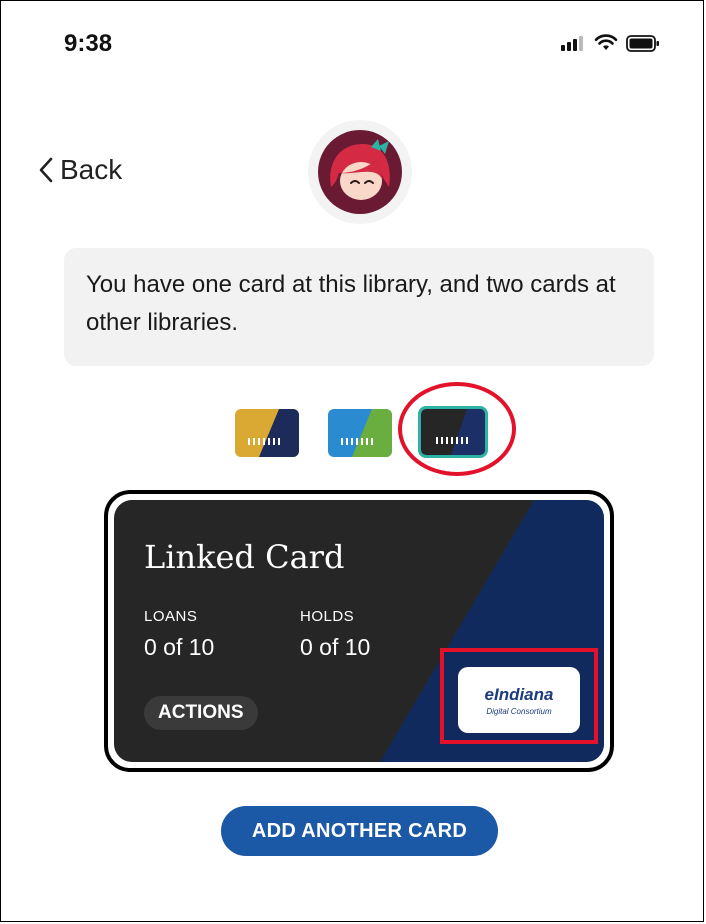 Image resolution: width=706 pixels, height=924 pixels. What do you see at coordinates (88, 43) in the screenshot?
I see `status-time: 9:38` at bounding box center [88, 43].